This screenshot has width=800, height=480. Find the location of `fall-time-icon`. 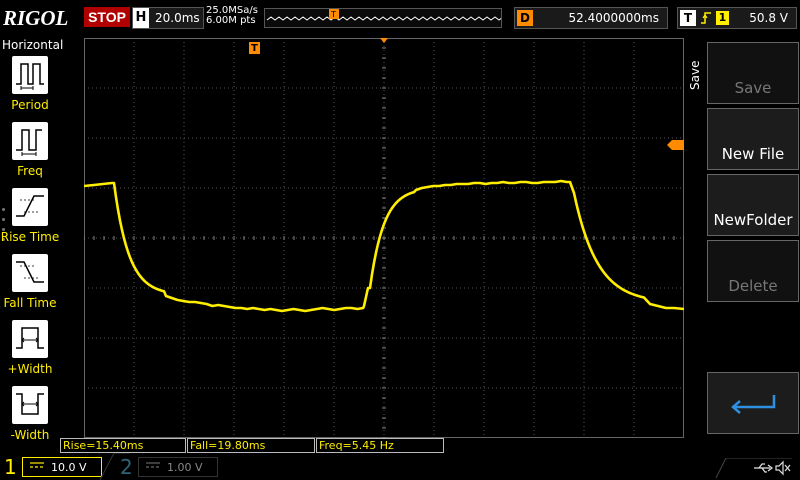

fall-time-icon is located at coordinates (30, 273).